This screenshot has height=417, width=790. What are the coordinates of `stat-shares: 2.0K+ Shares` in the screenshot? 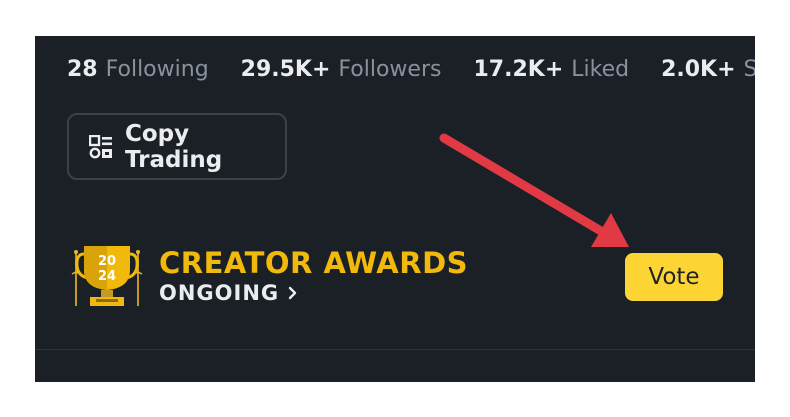 It's located at (708, 70).